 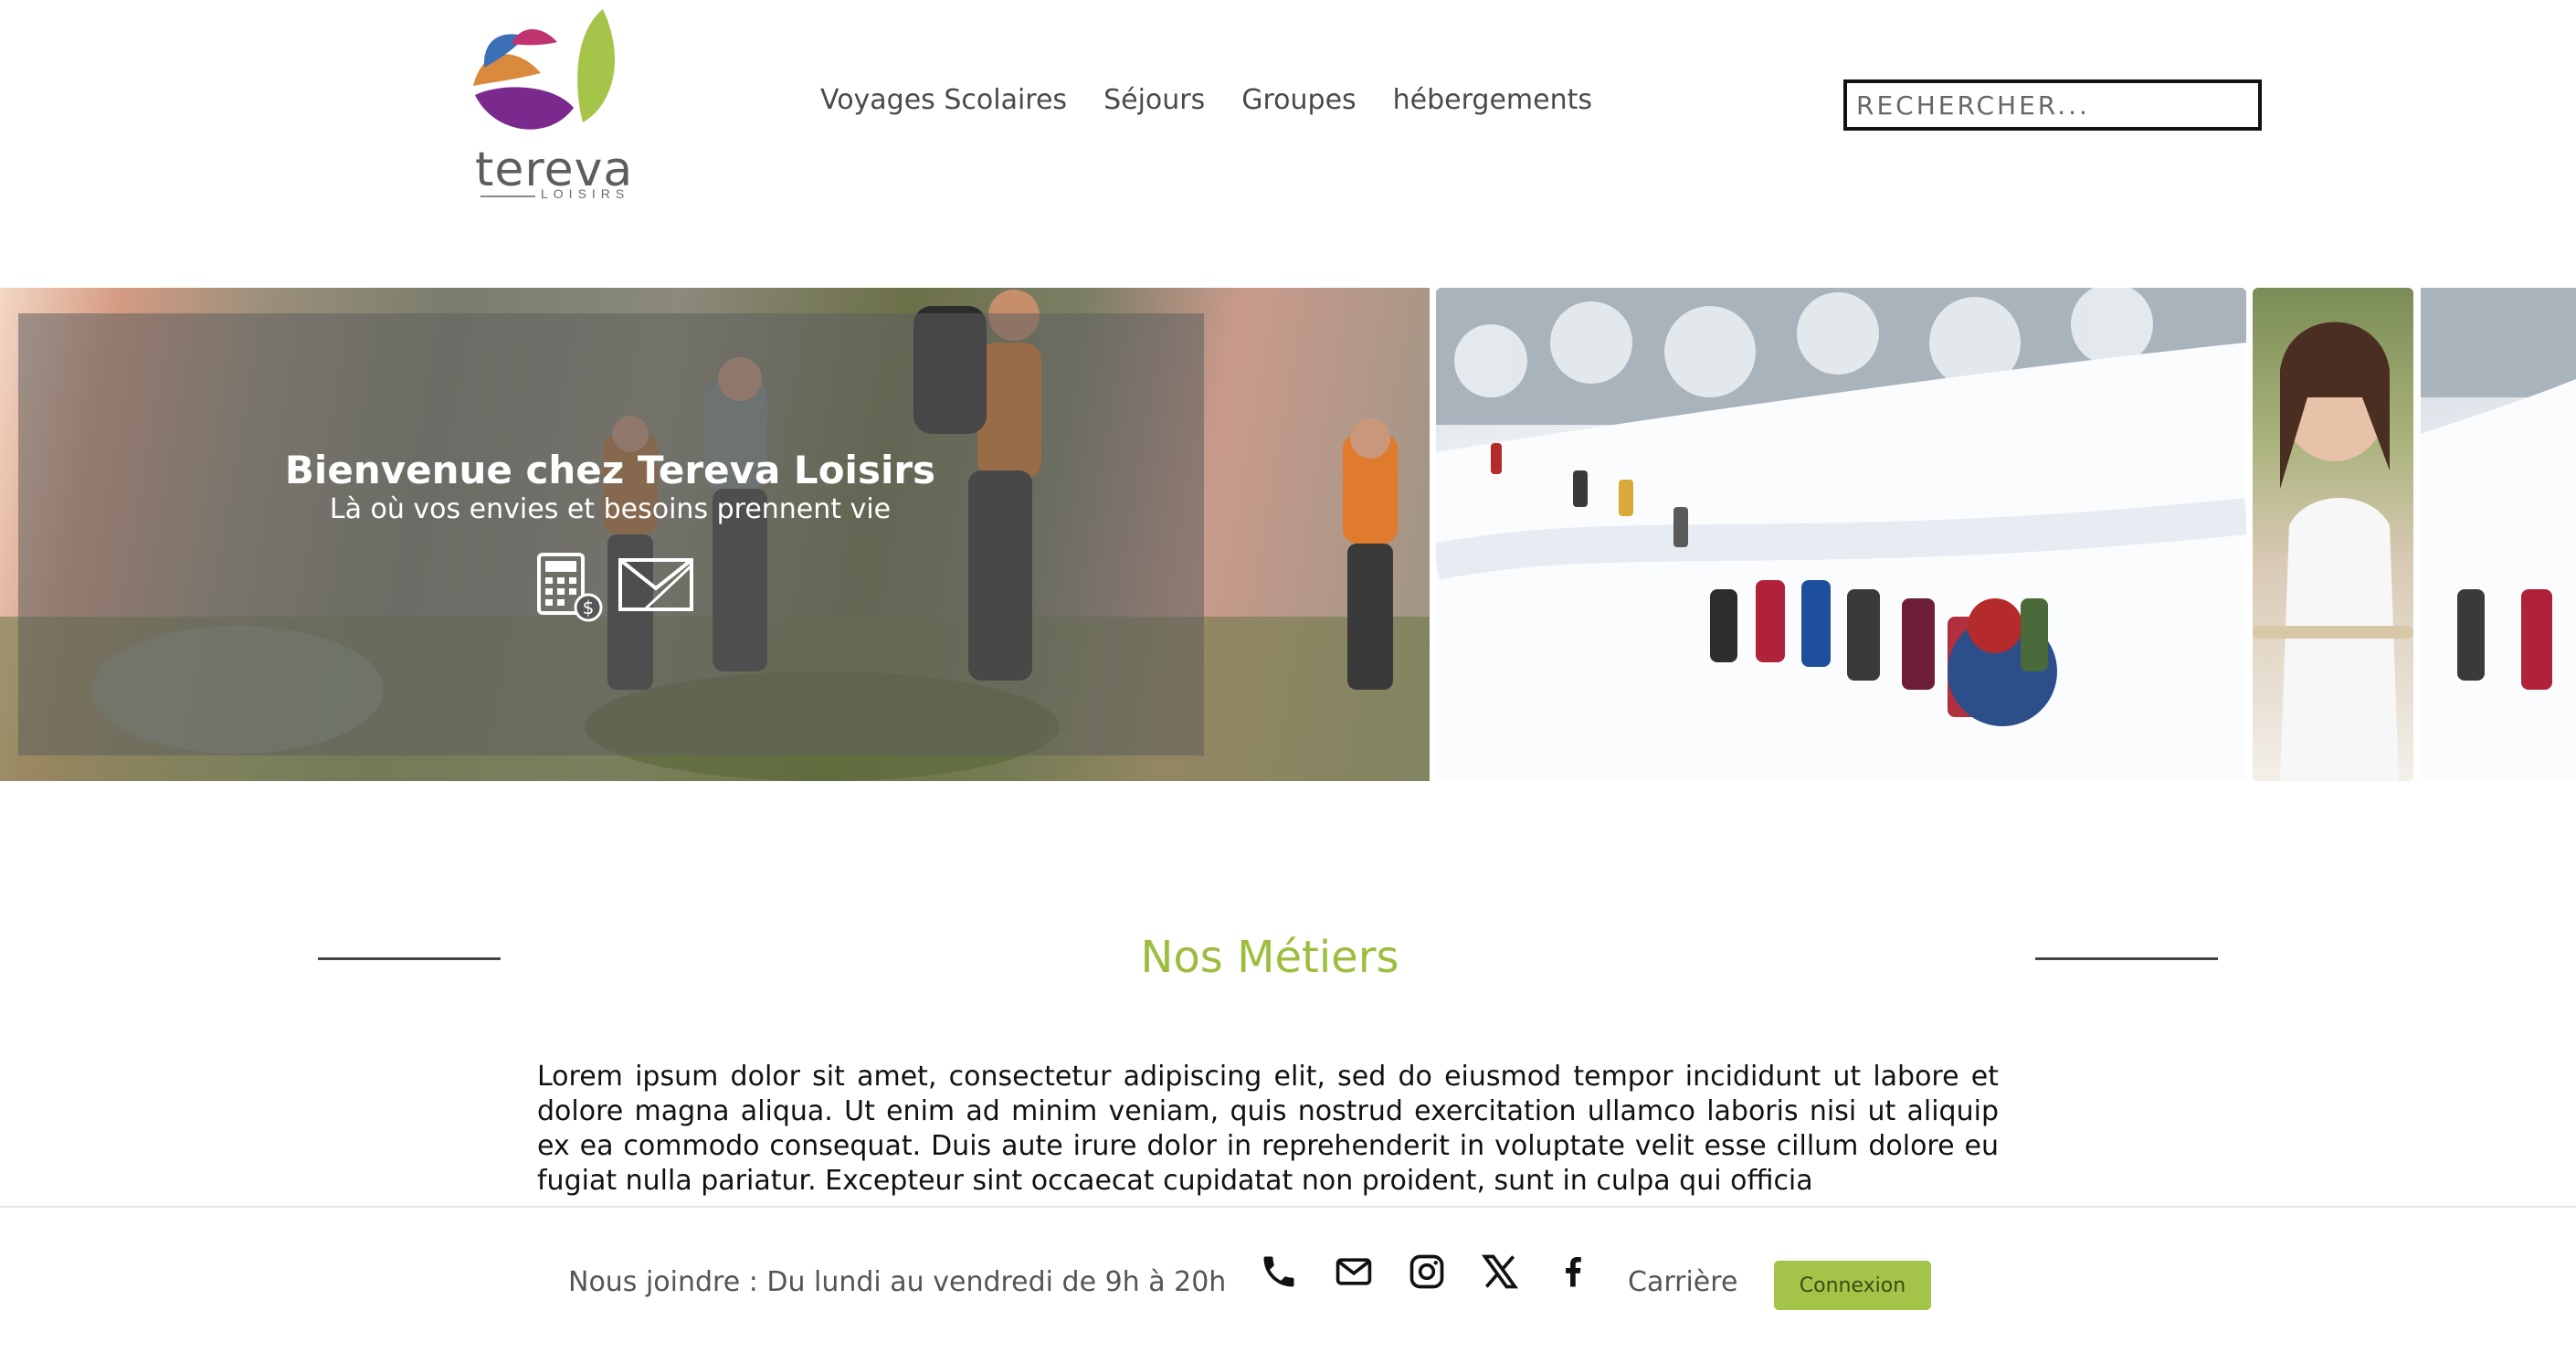 I want to click on facebook-icon, so click(x=1573, y=1272).